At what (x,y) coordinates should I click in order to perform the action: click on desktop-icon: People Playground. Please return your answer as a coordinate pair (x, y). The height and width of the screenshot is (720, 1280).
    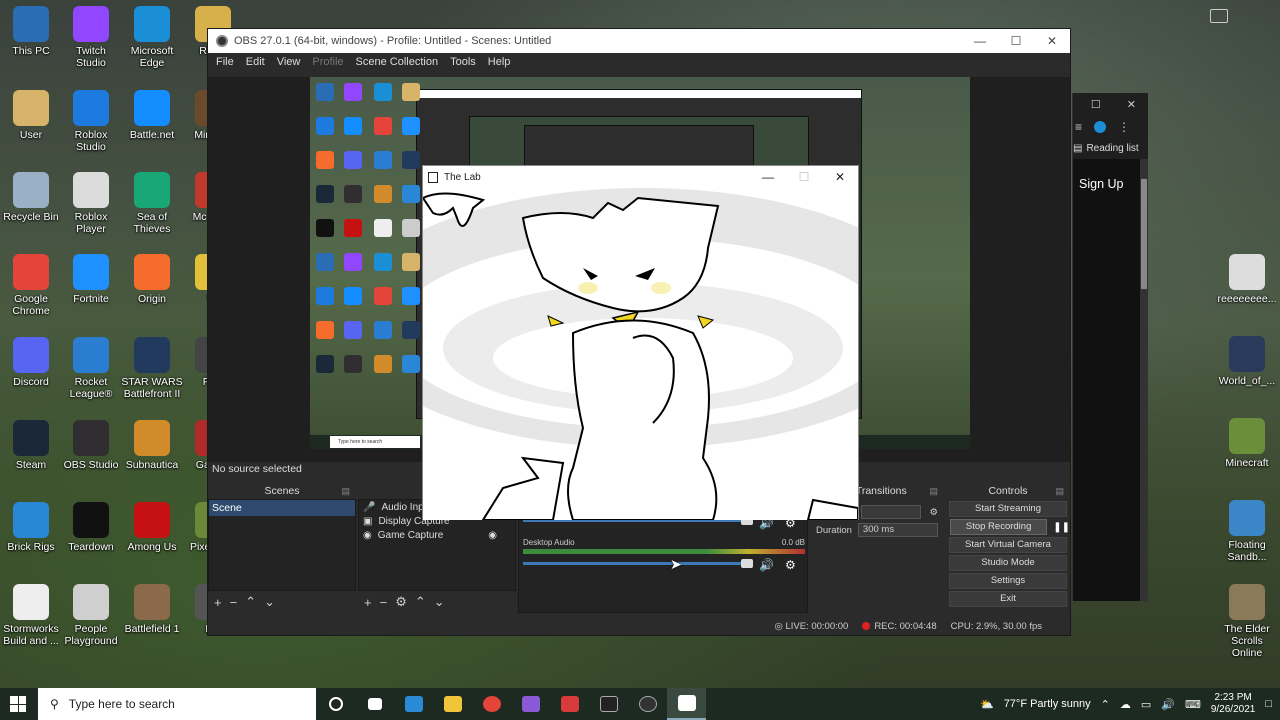
    Looking at the image, I should click on (91, 615).